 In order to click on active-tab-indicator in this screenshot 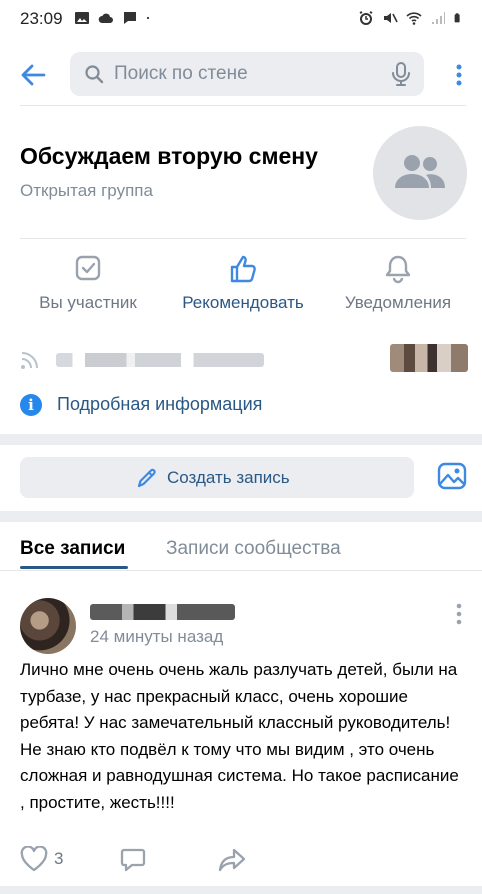, I will do `click(74, 567)`.